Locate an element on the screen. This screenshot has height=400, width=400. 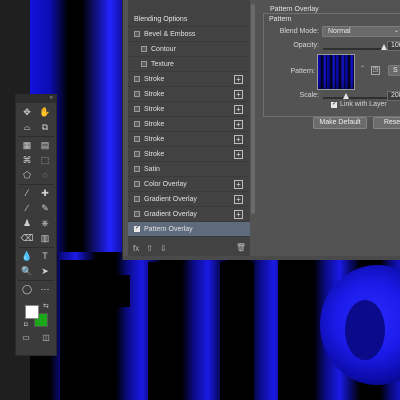
style-item-texture: Texture is located at coordinates (189, 64).